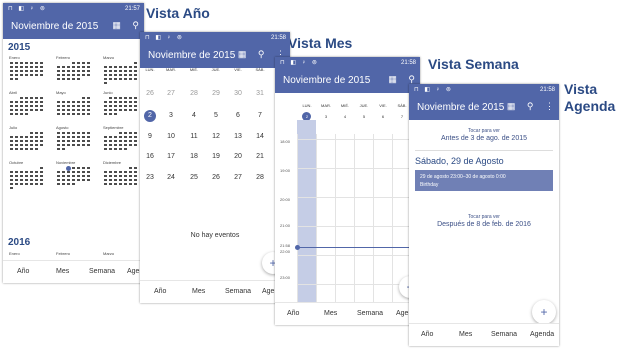 This screenshot has height=349, width=631. What do you see at coordinates (238, 115) in the screenshot?
I see `day-cell: 6` at bounding box center [238, 115].